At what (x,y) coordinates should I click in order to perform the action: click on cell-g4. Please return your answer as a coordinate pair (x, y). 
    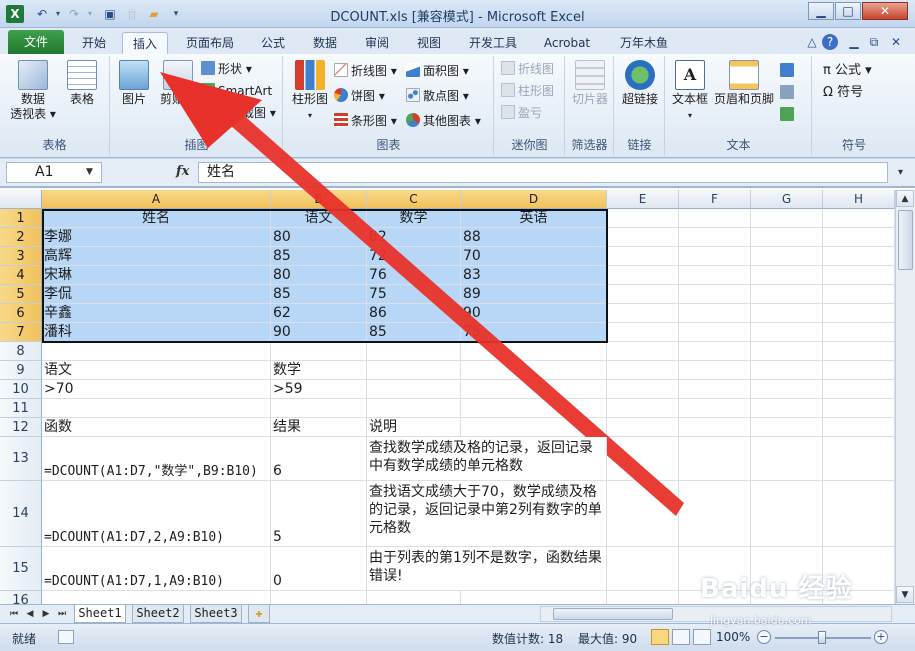
    Looking at the image, I should click on (787, 275).